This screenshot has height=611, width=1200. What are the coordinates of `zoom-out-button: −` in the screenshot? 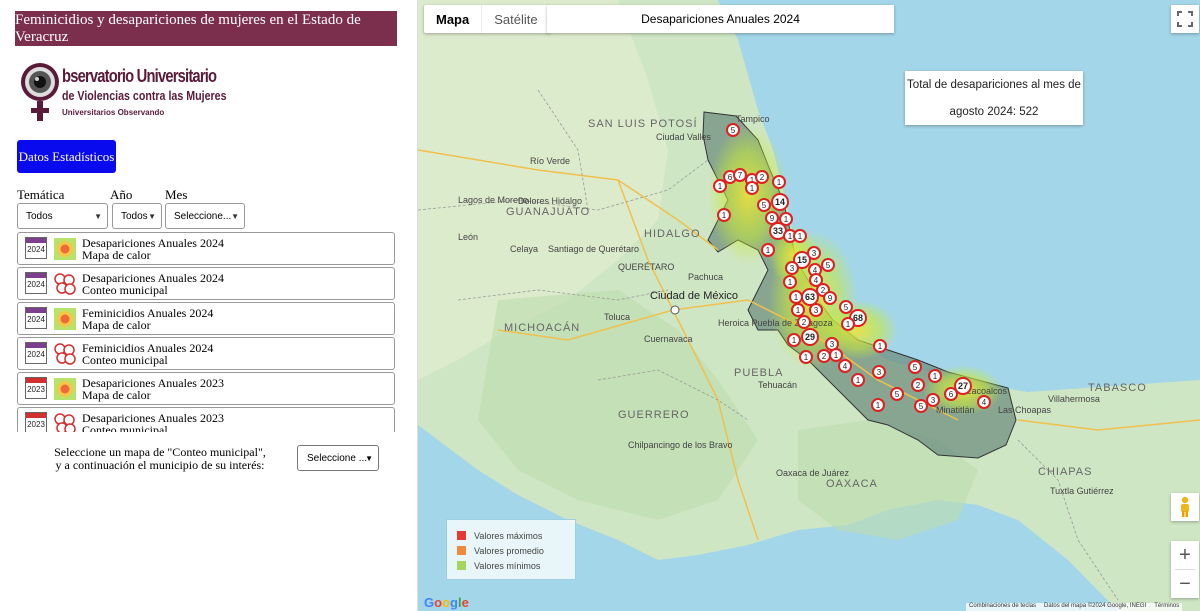 It's located at (1185, 584).